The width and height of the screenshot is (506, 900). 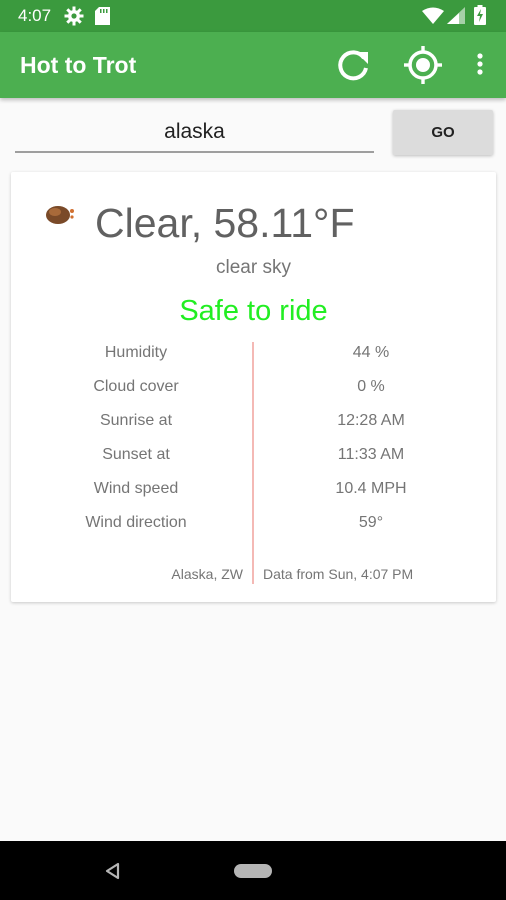 What do you see at coordinates (480, 17) in the screenshot?
I see `battery-icon` at bounding box center [480, 17].